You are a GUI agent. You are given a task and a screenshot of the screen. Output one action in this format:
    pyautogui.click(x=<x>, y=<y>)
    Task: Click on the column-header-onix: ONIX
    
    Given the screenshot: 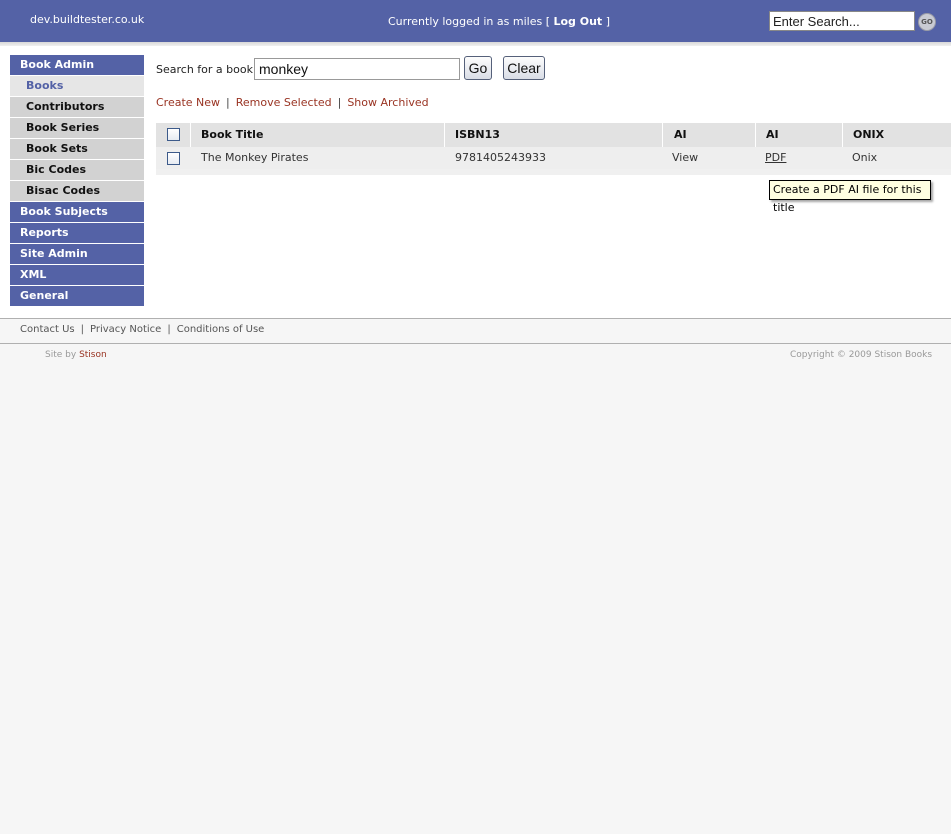 What is the action you would take?
    pyautogui.click(x=869, y=134)
    